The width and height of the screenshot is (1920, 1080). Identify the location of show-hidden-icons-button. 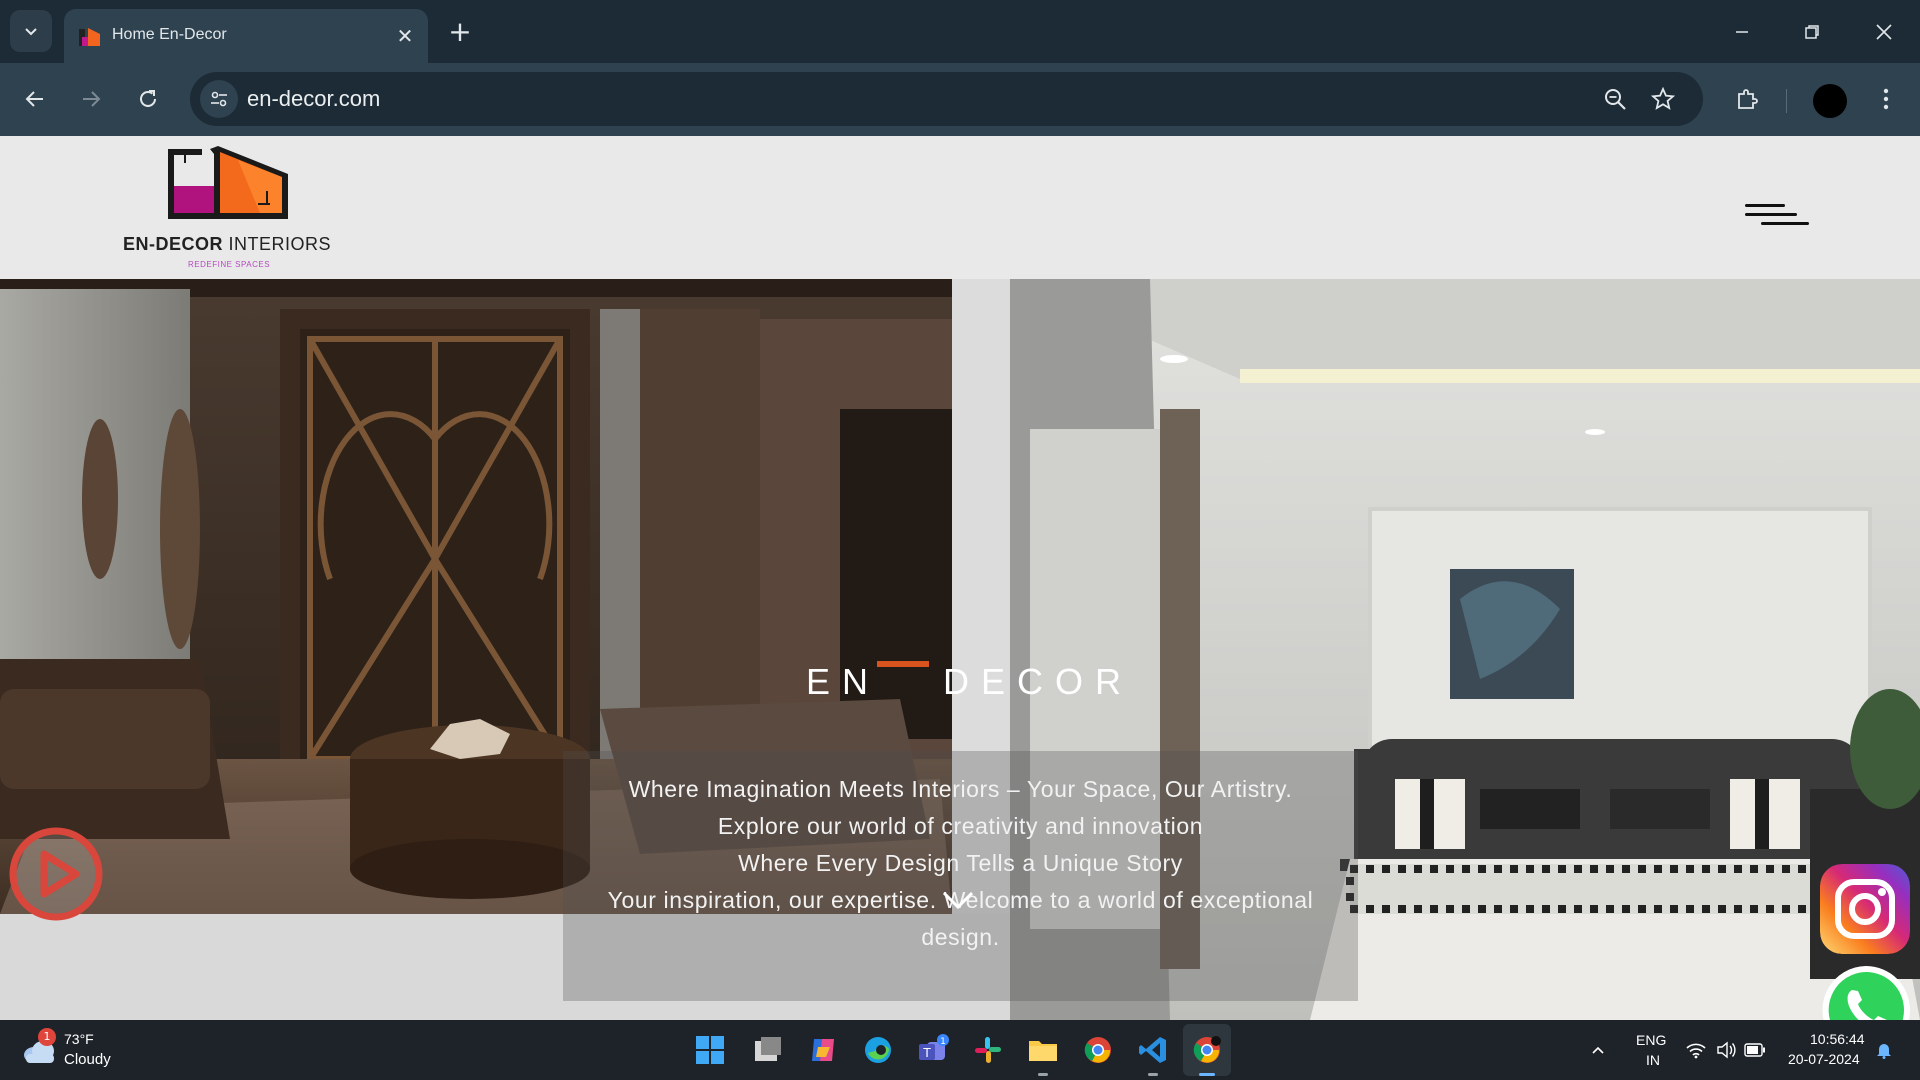
(1602, 1050).